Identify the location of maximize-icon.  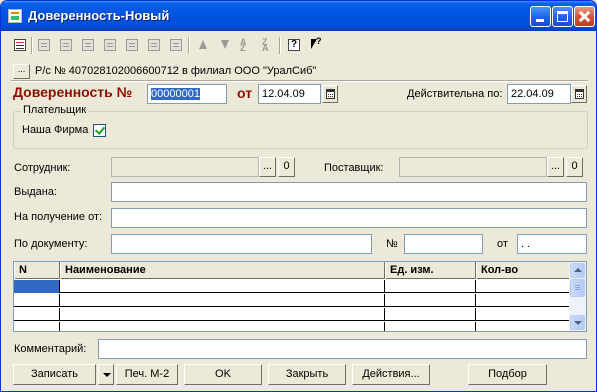
(562, 16).